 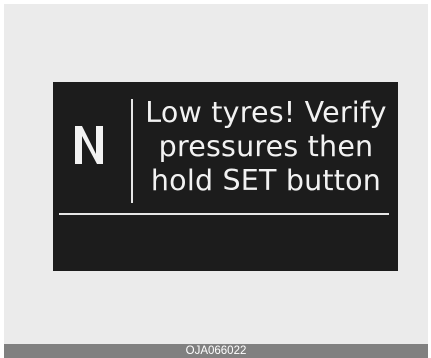 I want to click on vertical-divider, so click(x=132, y=151).